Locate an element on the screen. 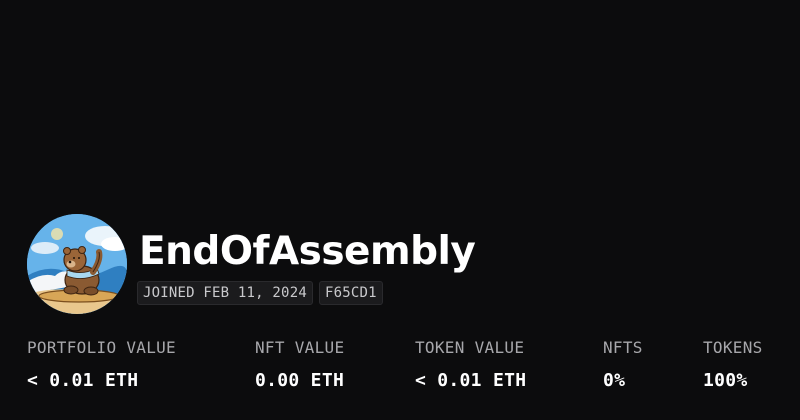 This screenshot has width=800, height=420. username: EndOfAssembly is located at coordinates (307, 251).